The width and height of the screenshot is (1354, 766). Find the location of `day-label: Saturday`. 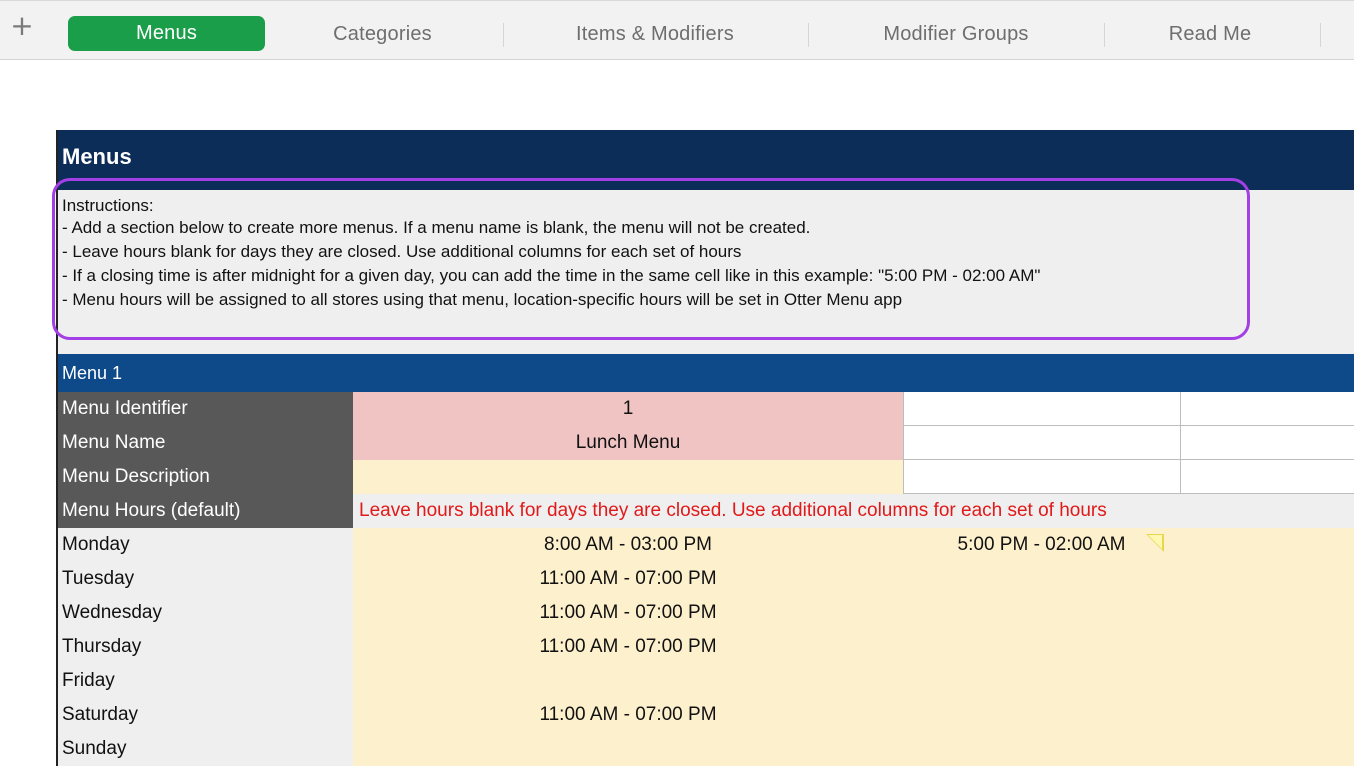

day-label: Saturday is located at coordinates (204, 715).